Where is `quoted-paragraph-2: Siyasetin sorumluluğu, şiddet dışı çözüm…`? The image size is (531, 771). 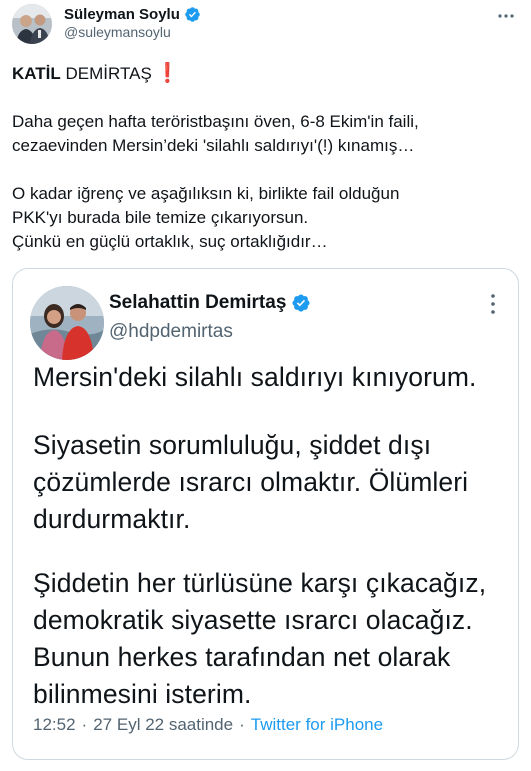 quoted-paragraph-2: Siyasetin sorumluluğu, şiddet dışı çözüm… is located at coordinates (273, 482).